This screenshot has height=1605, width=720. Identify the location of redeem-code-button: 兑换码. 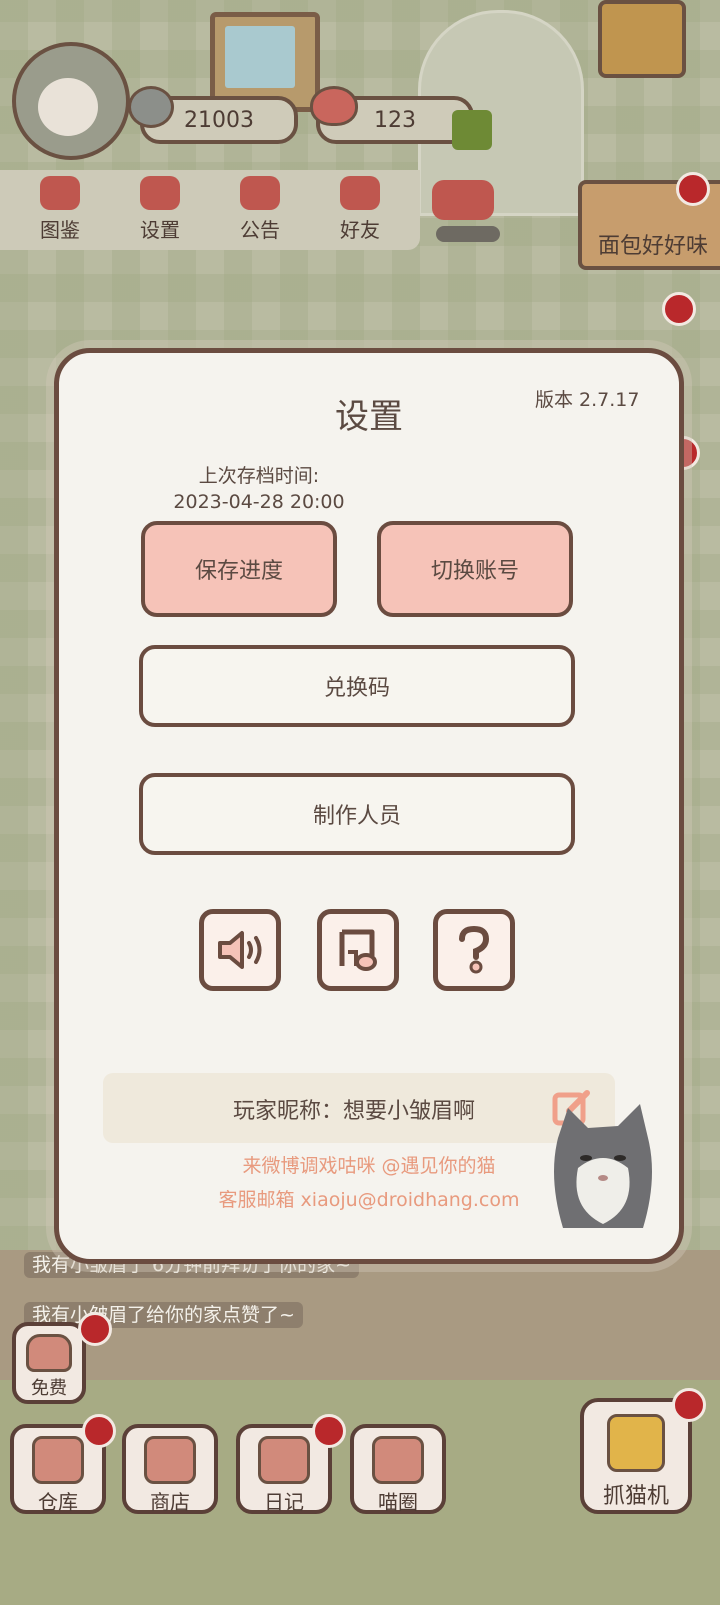
(357, 686).